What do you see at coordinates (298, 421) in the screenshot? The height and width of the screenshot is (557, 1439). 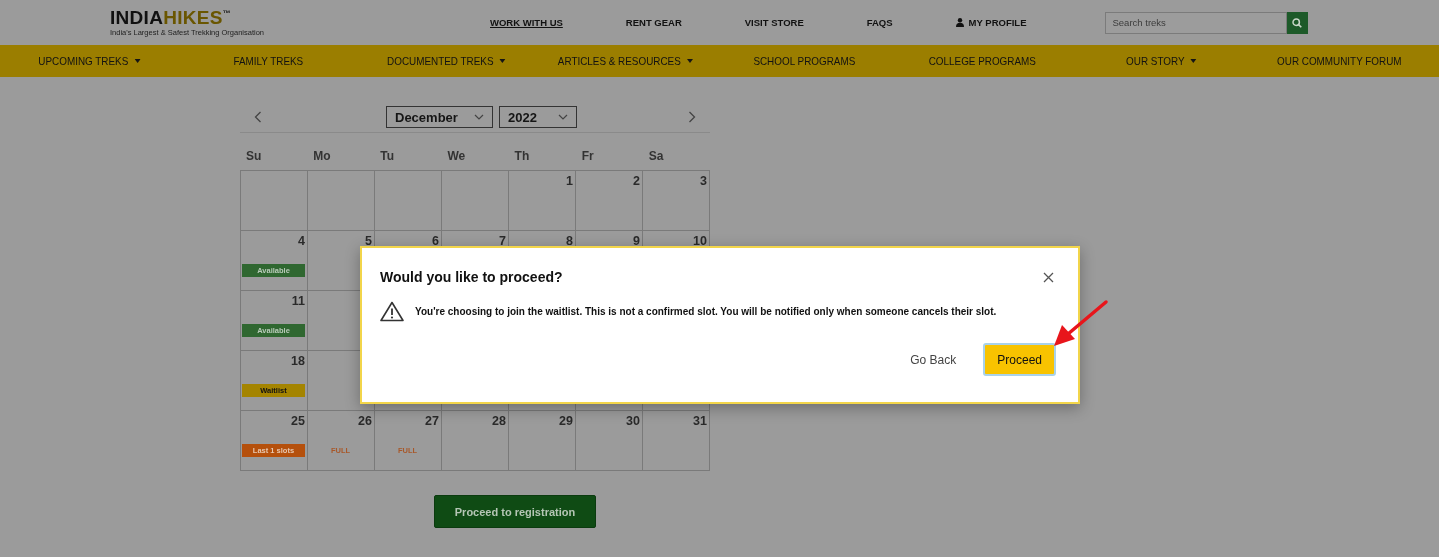 I see `day-number: 25` at bounding box center [298, 421].